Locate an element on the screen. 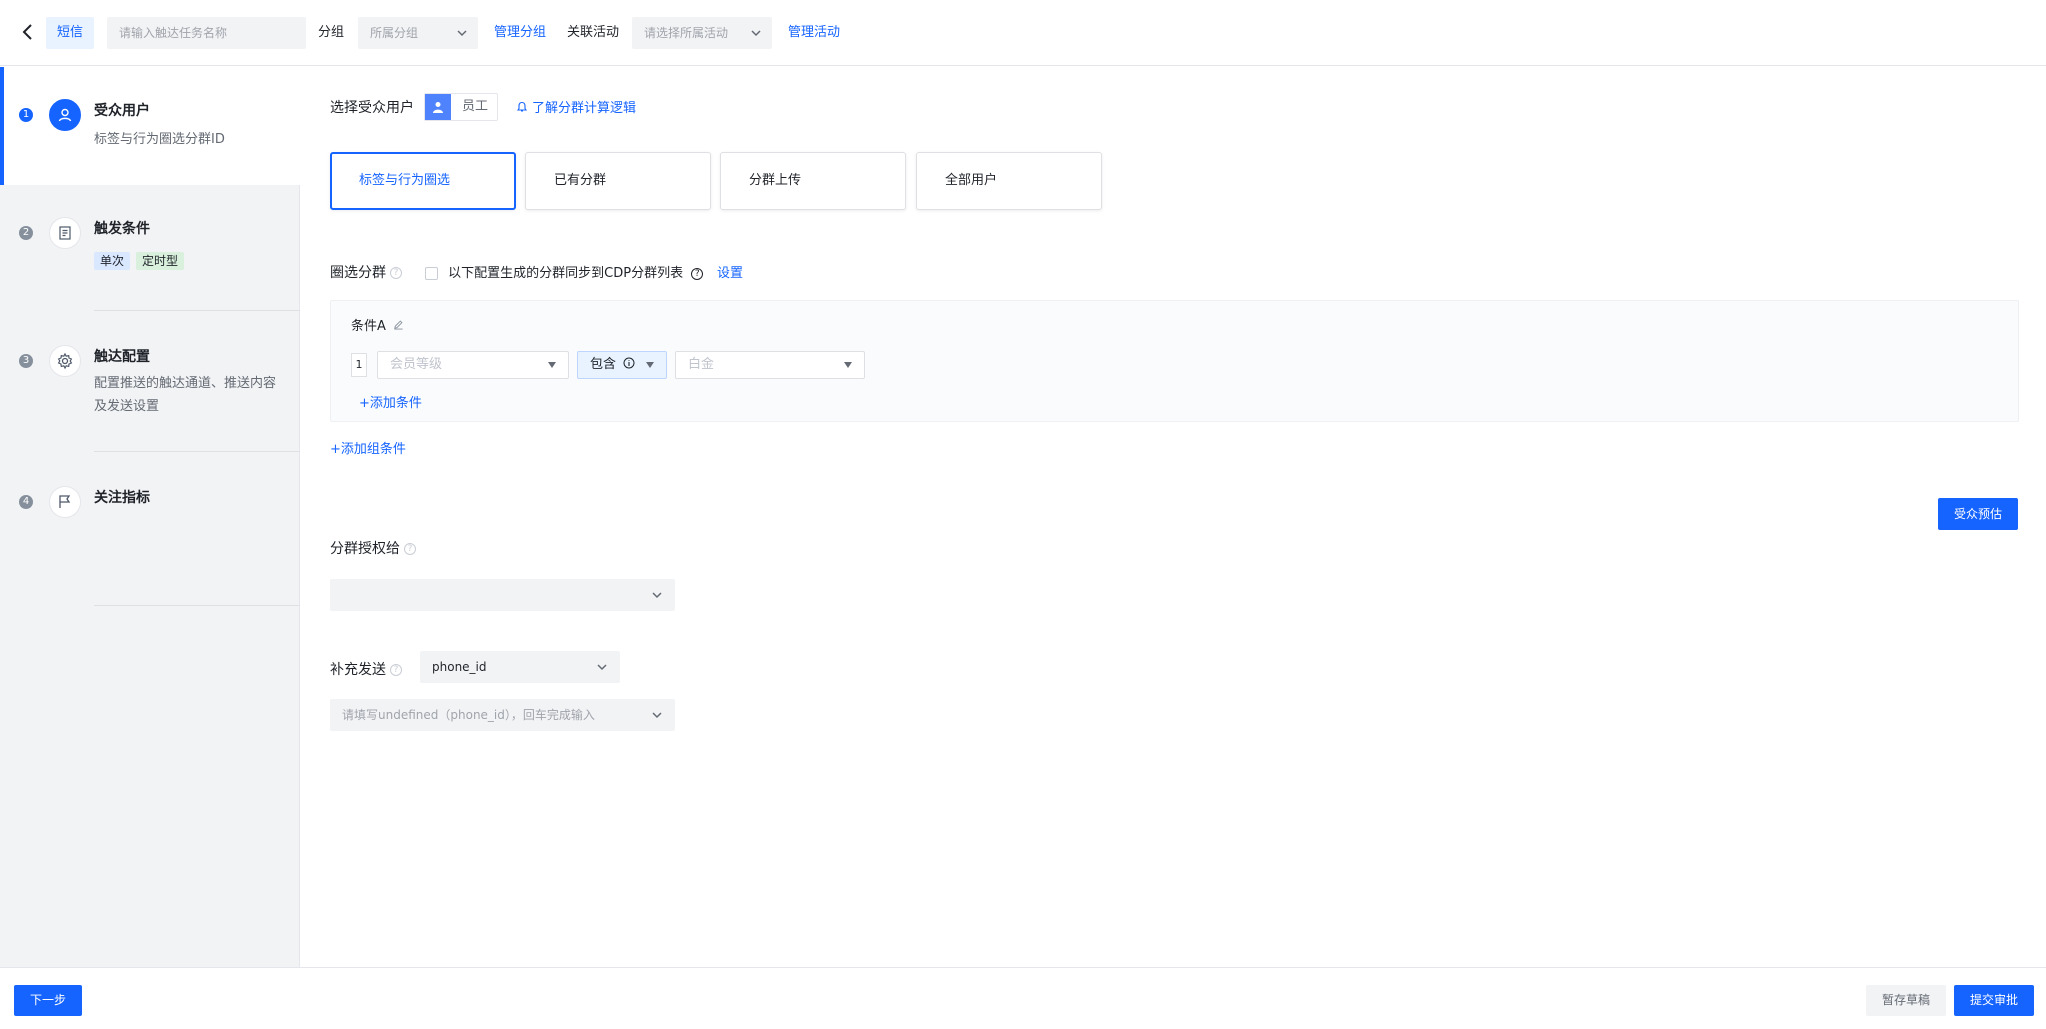  segment-label: 圈选分群 is located at coordinates (358, 273).